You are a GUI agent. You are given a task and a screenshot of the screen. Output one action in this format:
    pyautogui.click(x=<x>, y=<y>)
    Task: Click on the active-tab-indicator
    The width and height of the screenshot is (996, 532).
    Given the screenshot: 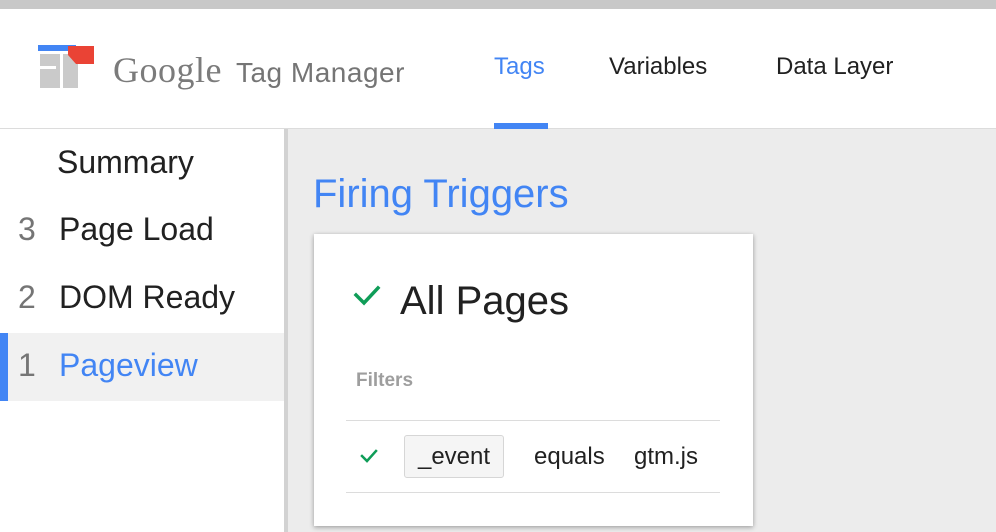 What is the action you would take?
    pyautogui.click(x=521, y=126)
    